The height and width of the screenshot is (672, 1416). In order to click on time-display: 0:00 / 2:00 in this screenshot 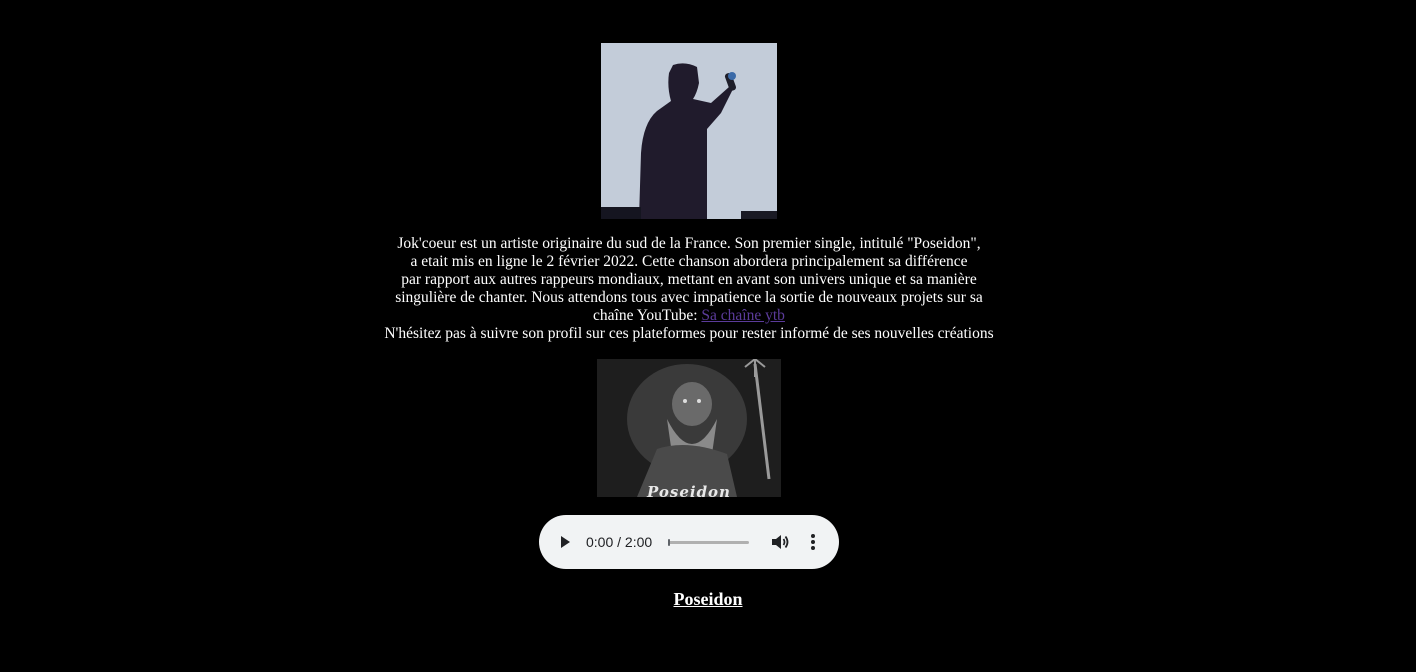, I will do `click(619, 542)`.